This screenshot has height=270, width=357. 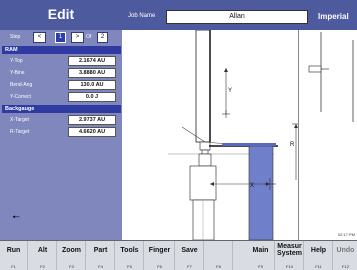 What do you see at coordinates (237, 17) in the screenshot?
I see `job-name-field: Allan` at bounding box center [237, 17].